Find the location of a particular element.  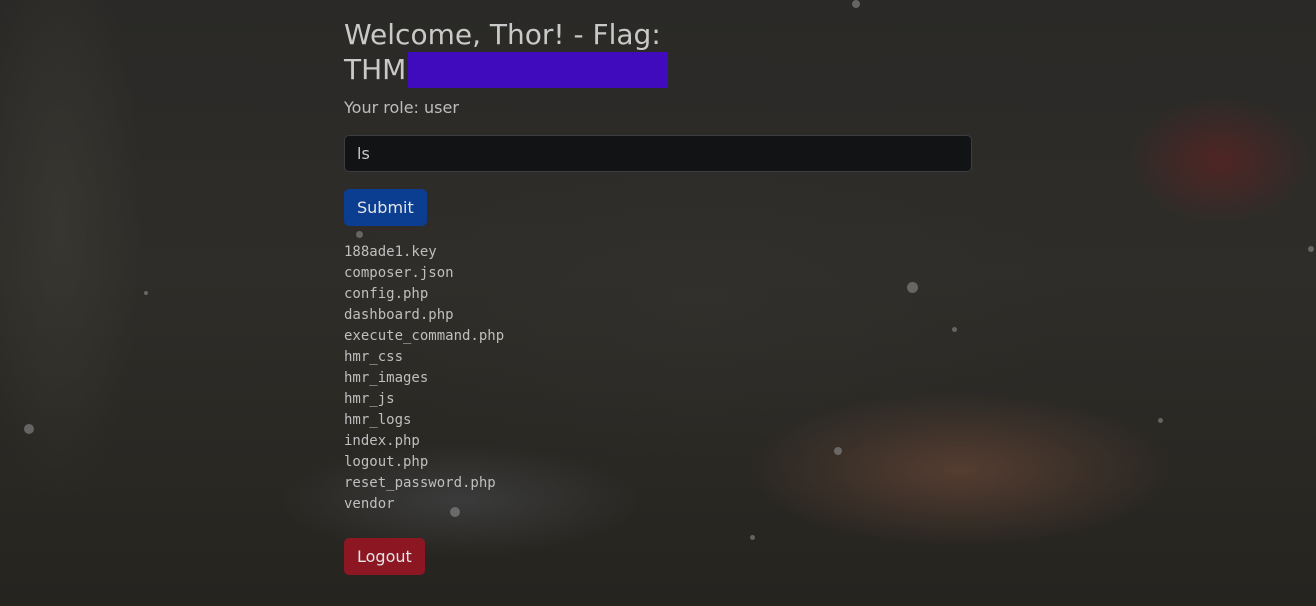

page-title: Welcome, Thor! - Flag: THM is located at coordinates (524, 53).